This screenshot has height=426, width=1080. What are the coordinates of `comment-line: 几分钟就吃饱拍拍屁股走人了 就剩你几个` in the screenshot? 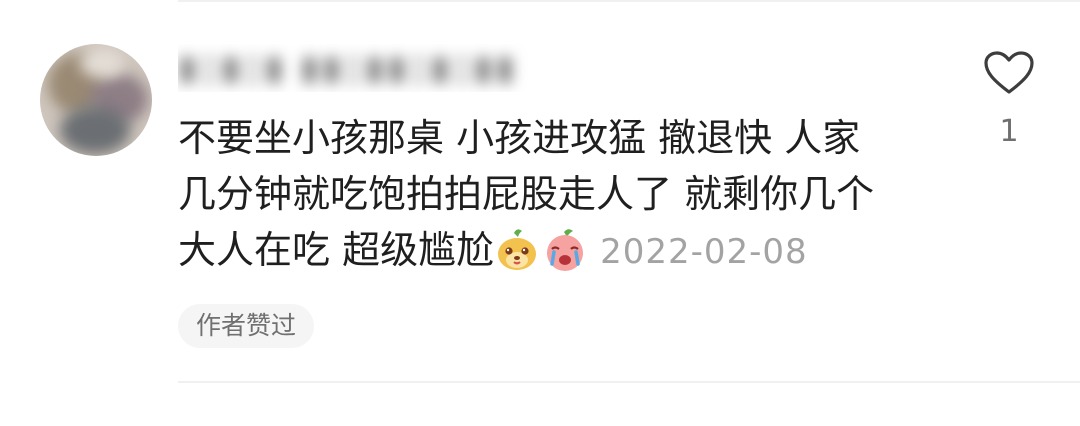 It's located at (526, 194).